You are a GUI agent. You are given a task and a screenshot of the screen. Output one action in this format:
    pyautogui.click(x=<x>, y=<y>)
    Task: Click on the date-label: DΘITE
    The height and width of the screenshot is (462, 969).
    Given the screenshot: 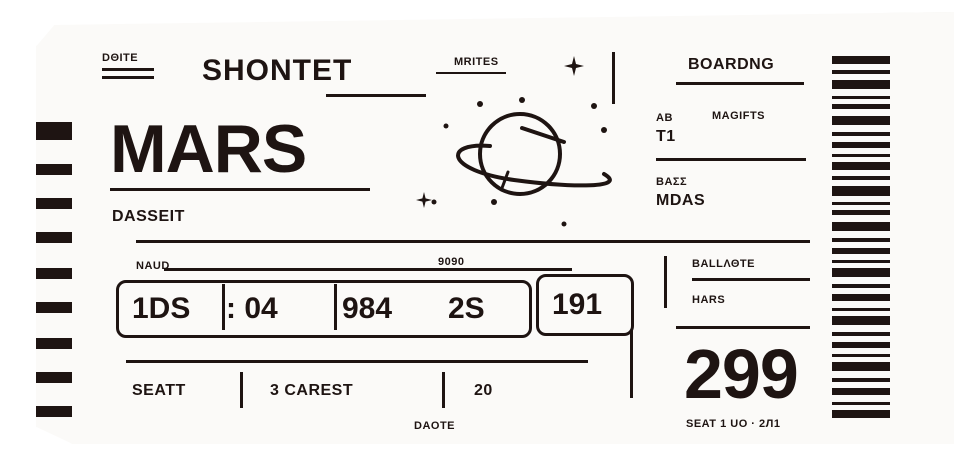 What is the action you would take?
    pyautogui.click(x=120, y=58)
    